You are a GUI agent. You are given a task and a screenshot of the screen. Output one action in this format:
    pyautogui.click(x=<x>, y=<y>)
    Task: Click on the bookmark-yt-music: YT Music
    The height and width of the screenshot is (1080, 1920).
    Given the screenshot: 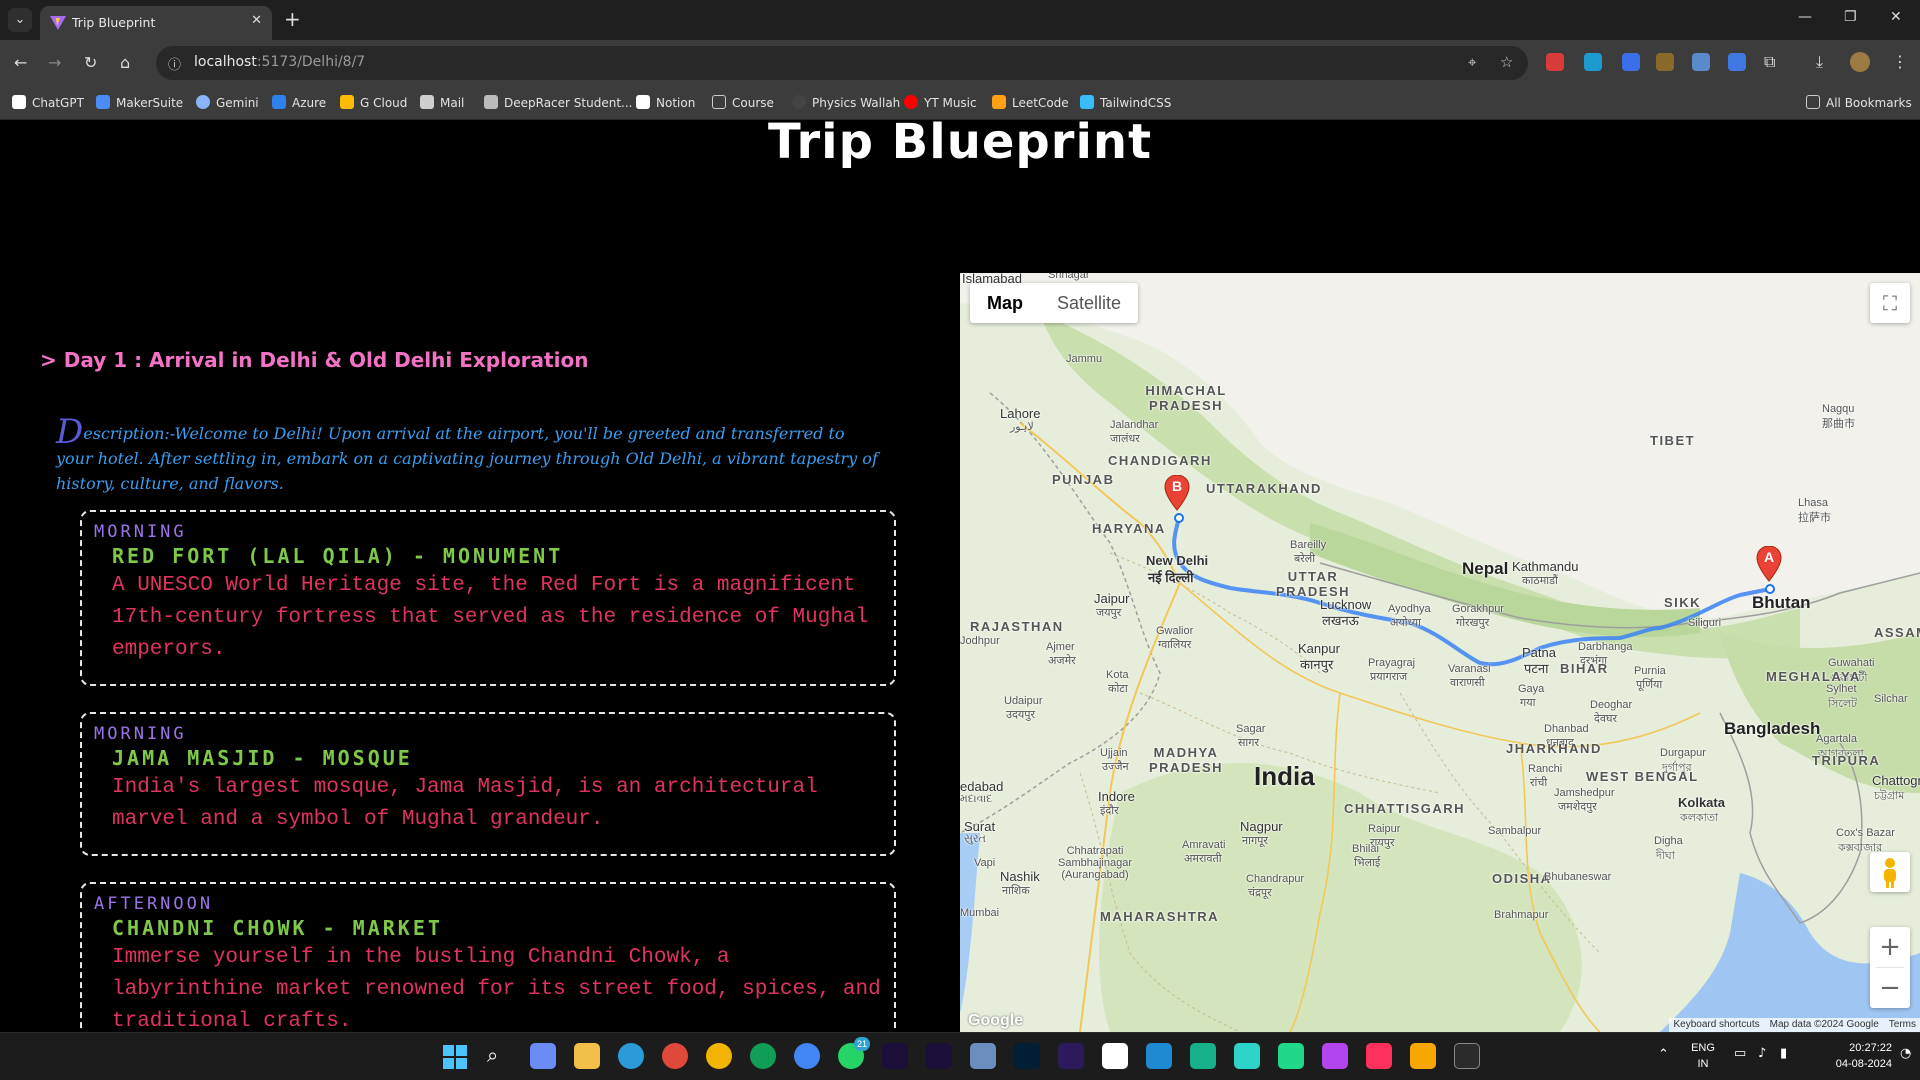 What is the action you would take?
    pyautogui.click(x=940, y=102)
    